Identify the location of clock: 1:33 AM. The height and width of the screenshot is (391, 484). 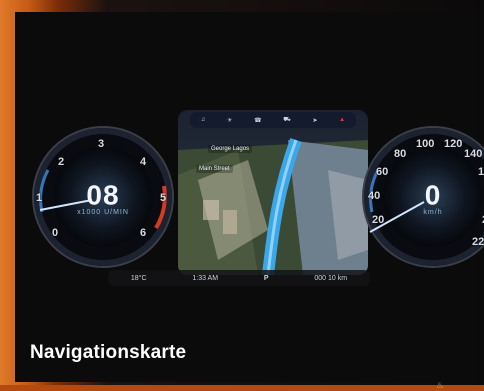
(205, 278).